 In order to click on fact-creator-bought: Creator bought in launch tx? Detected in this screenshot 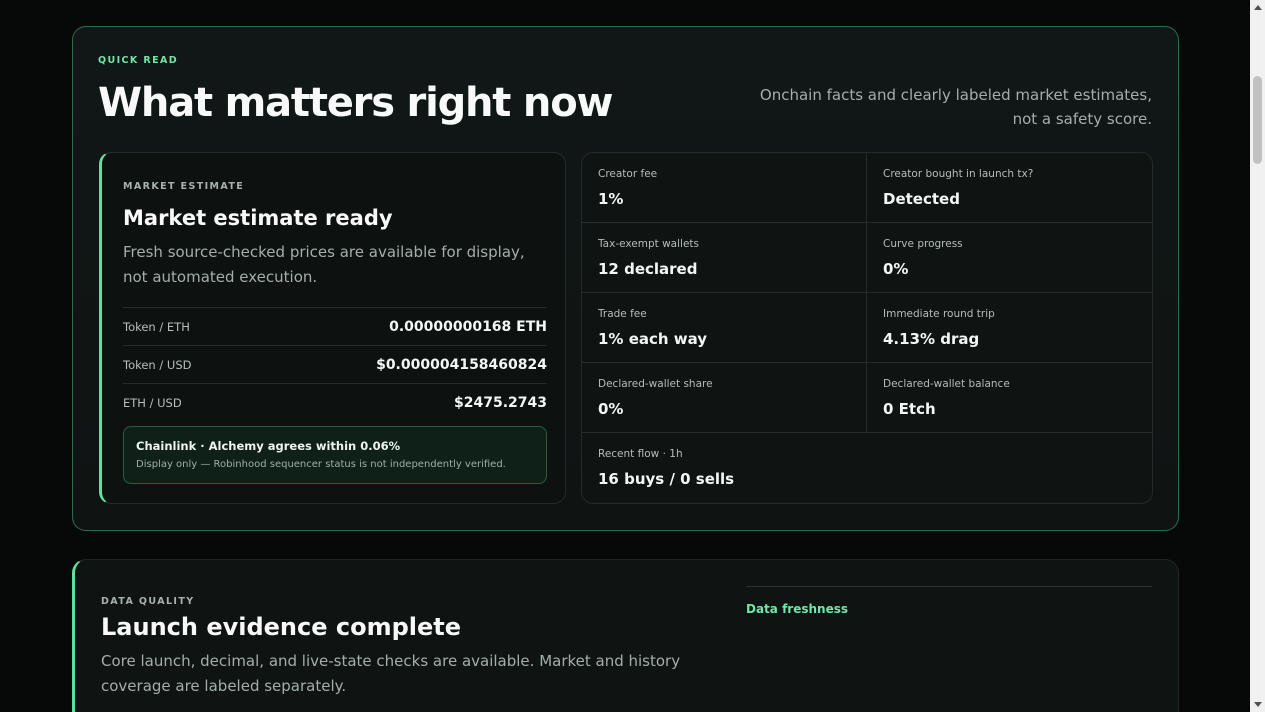, I will do `click(1009, 188)`.